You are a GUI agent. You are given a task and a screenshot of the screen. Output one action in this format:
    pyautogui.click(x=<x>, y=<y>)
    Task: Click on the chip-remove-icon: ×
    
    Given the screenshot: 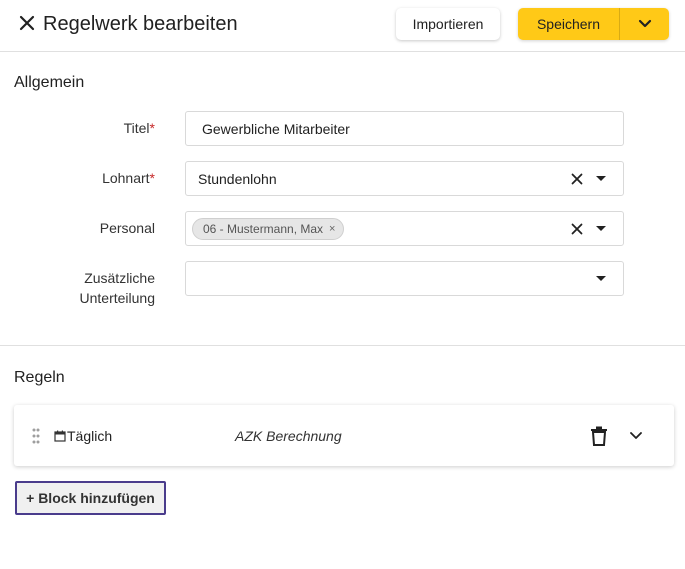 What is the action you would take?
    pyautogui.click(x=332, y=229)
    